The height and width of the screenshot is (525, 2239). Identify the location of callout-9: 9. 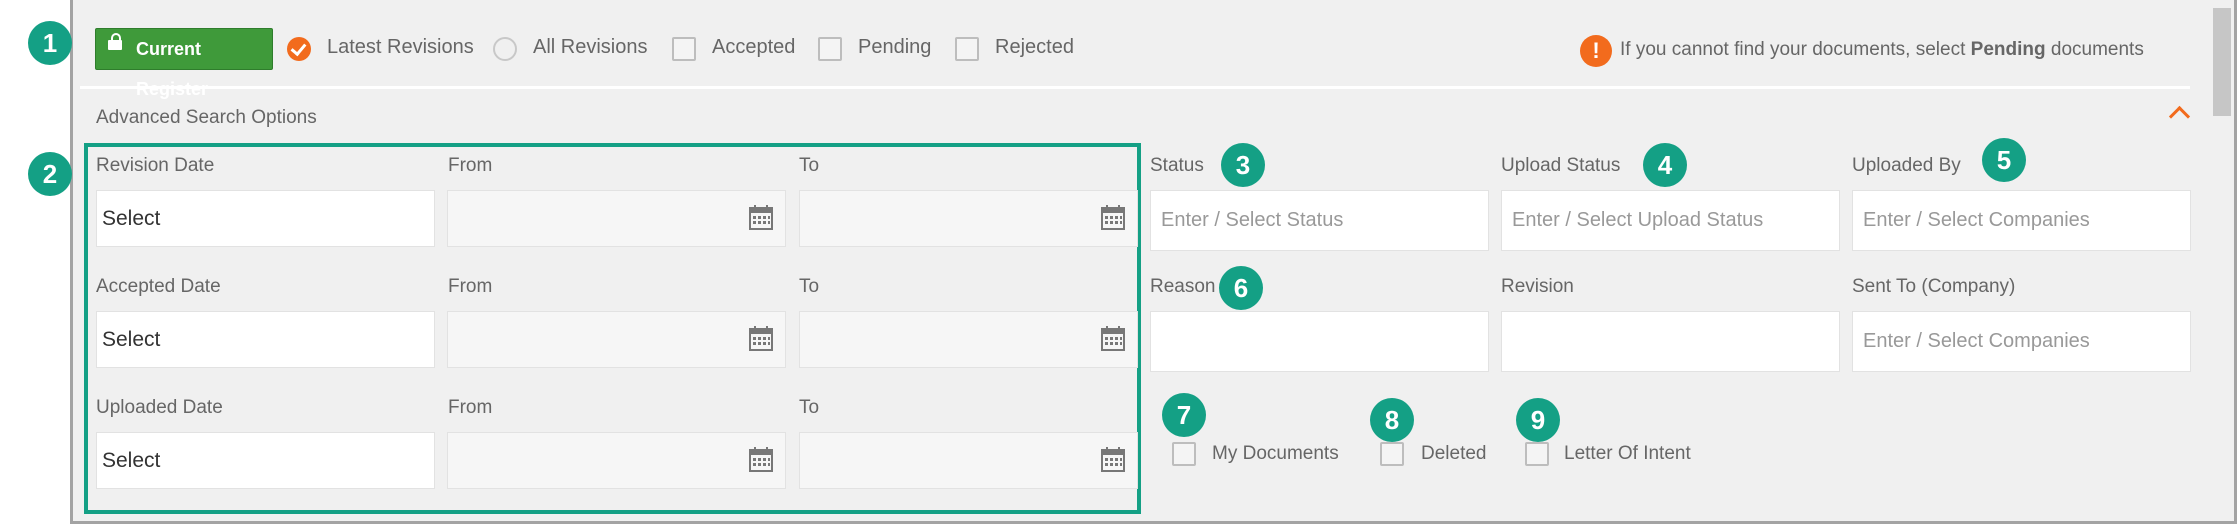
(1538, 420).